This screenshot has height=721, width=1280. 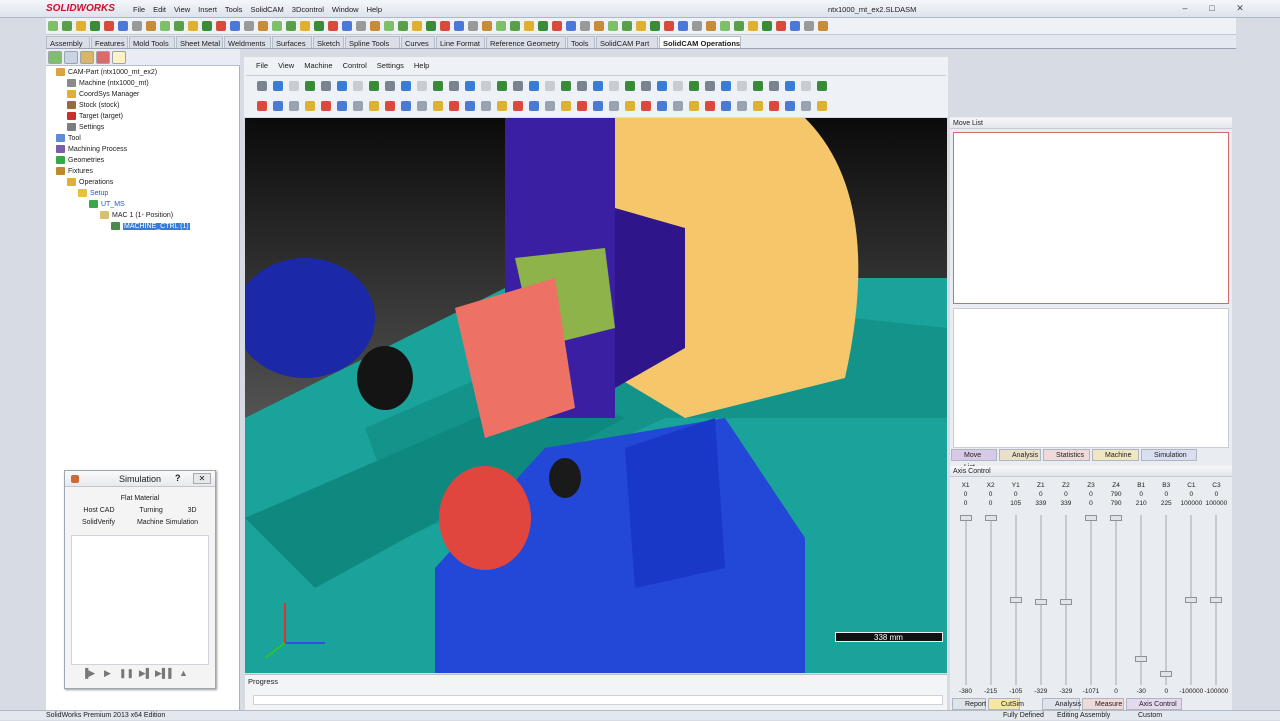 What do you see at coordinates (183, 673) in the screenshot?
I see `eject-icon: ▲` at bounding box center [183, 673].